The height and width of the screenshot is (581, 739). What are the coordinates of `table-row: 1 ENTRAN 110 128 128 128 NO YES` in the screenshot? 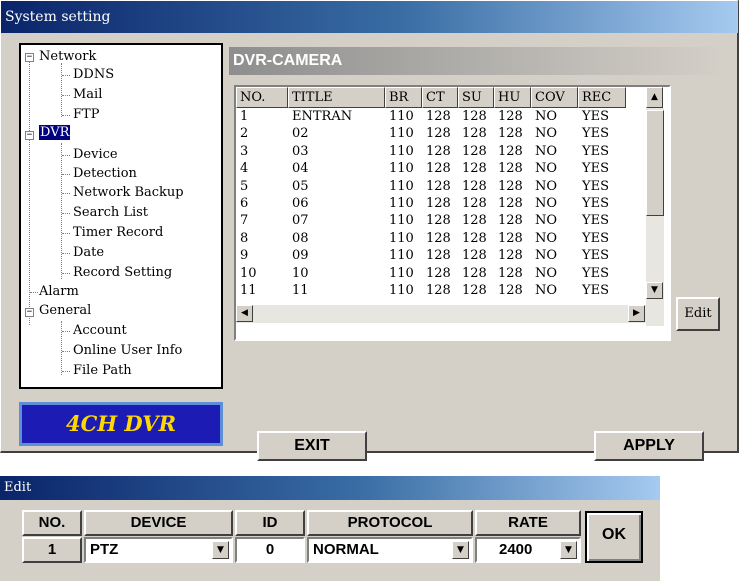 It's located at (440, 117).